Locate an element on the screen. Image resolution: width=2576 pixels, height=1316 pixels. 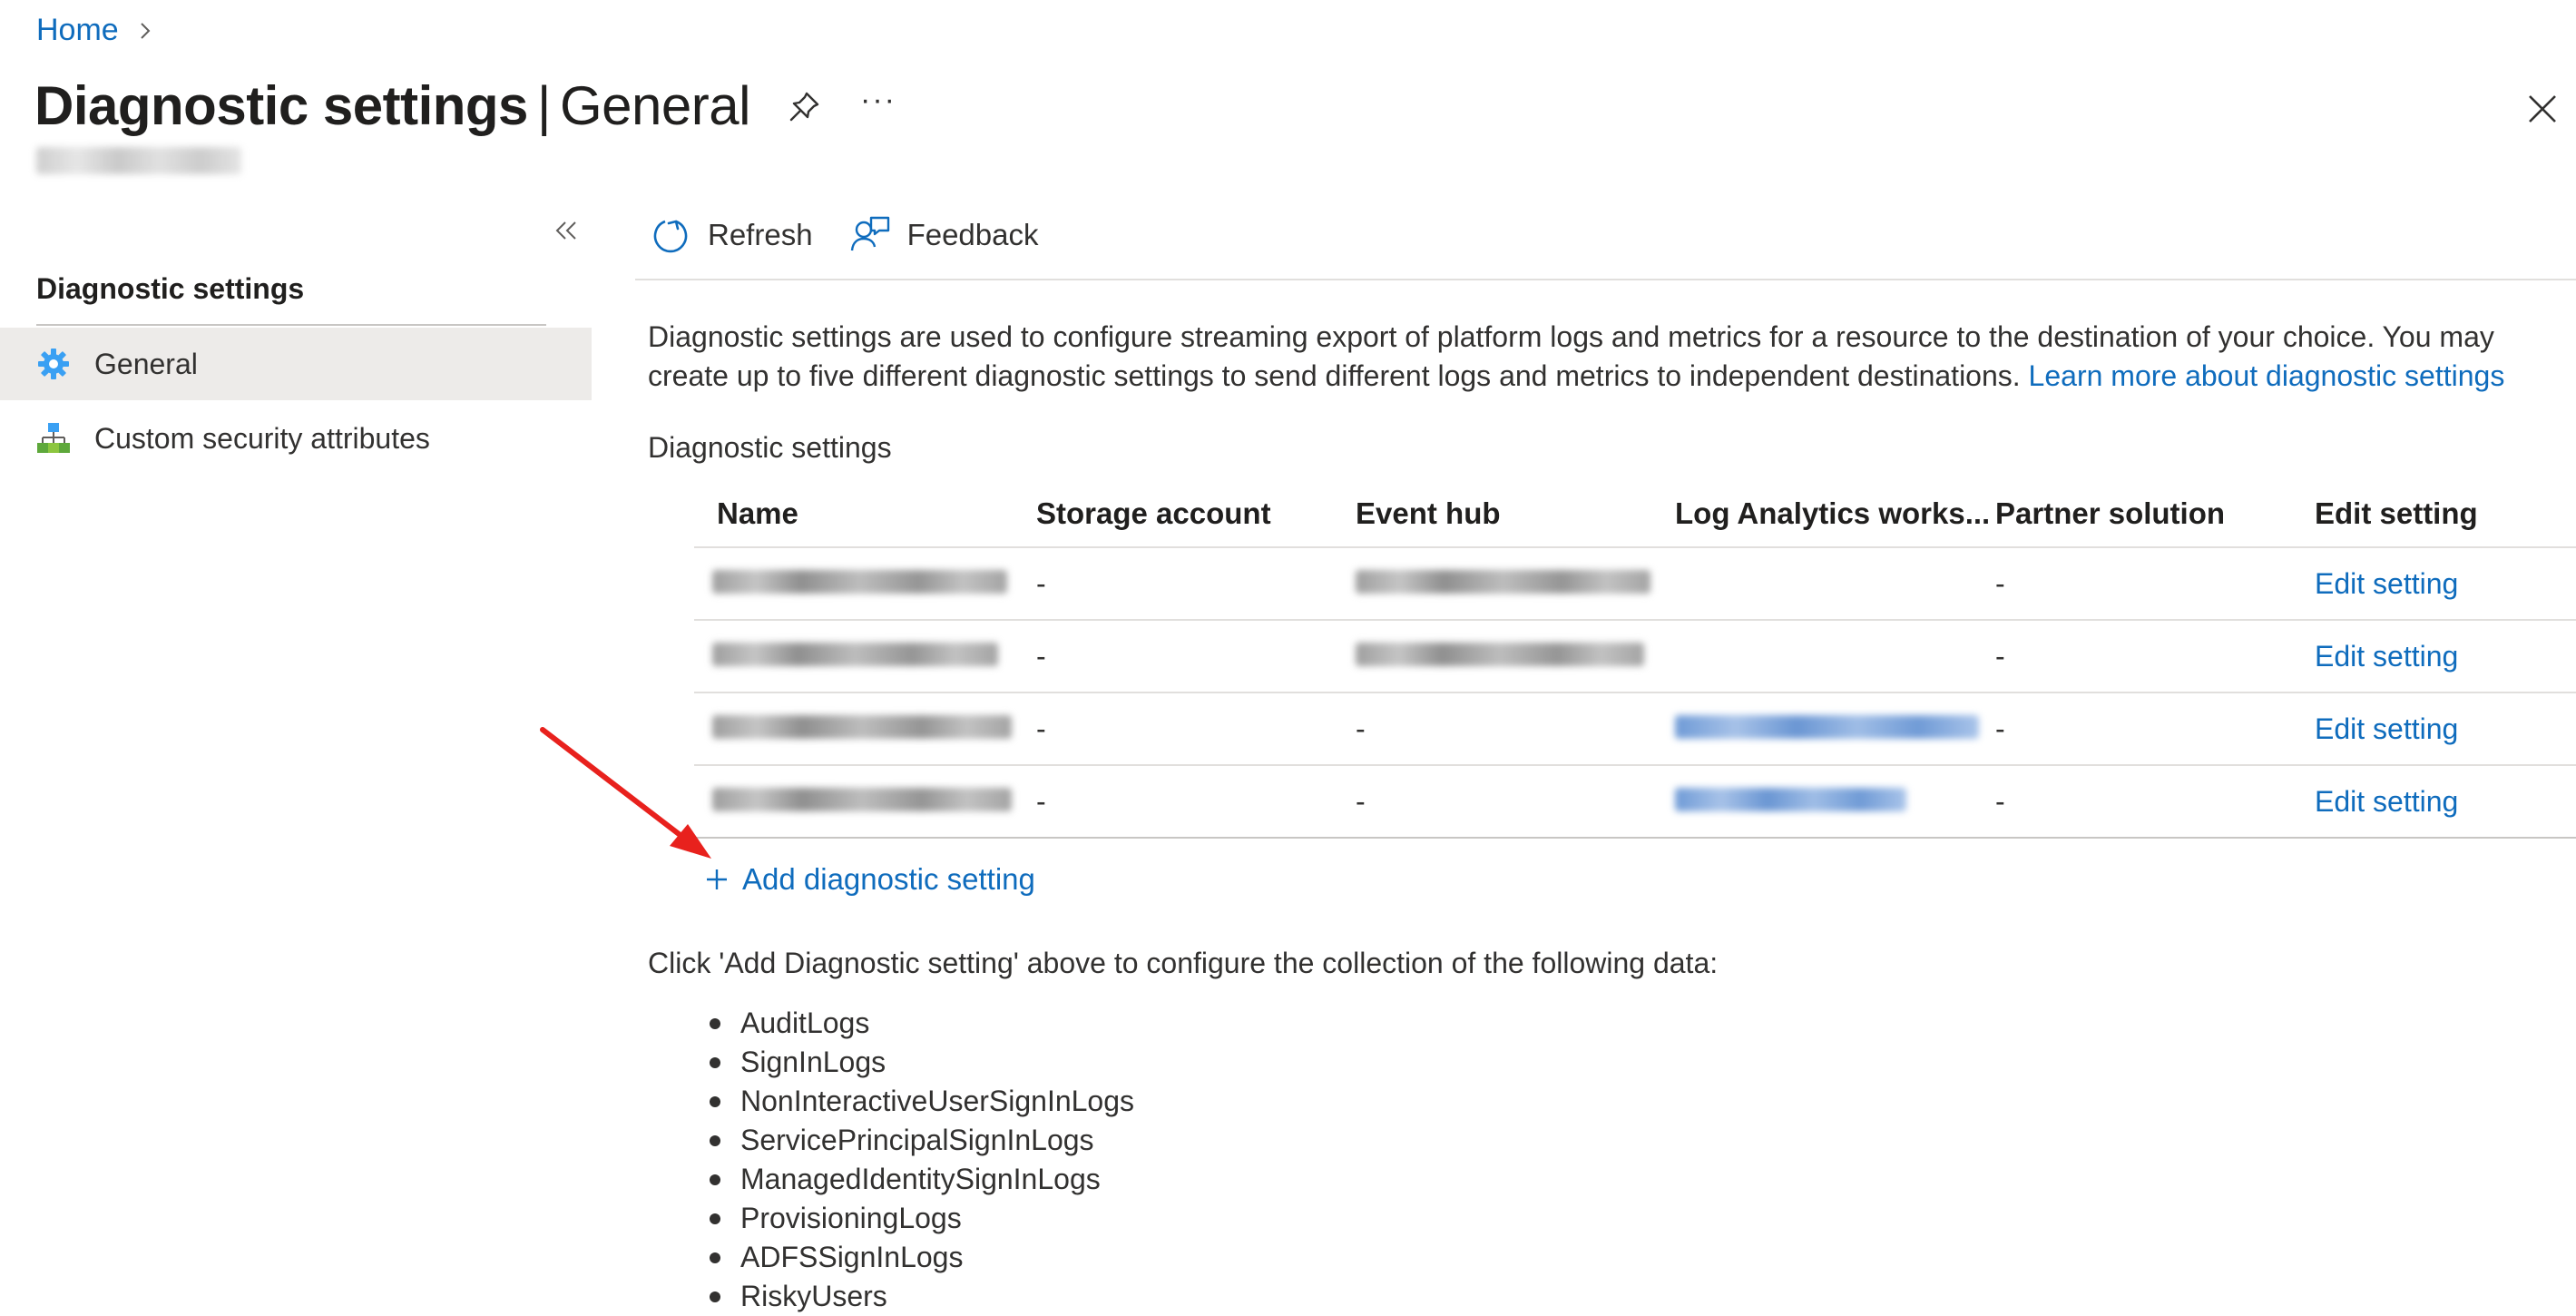
add-diagnostic-setting-label: Add diagnostic setting is located at coordinates (888, 879).